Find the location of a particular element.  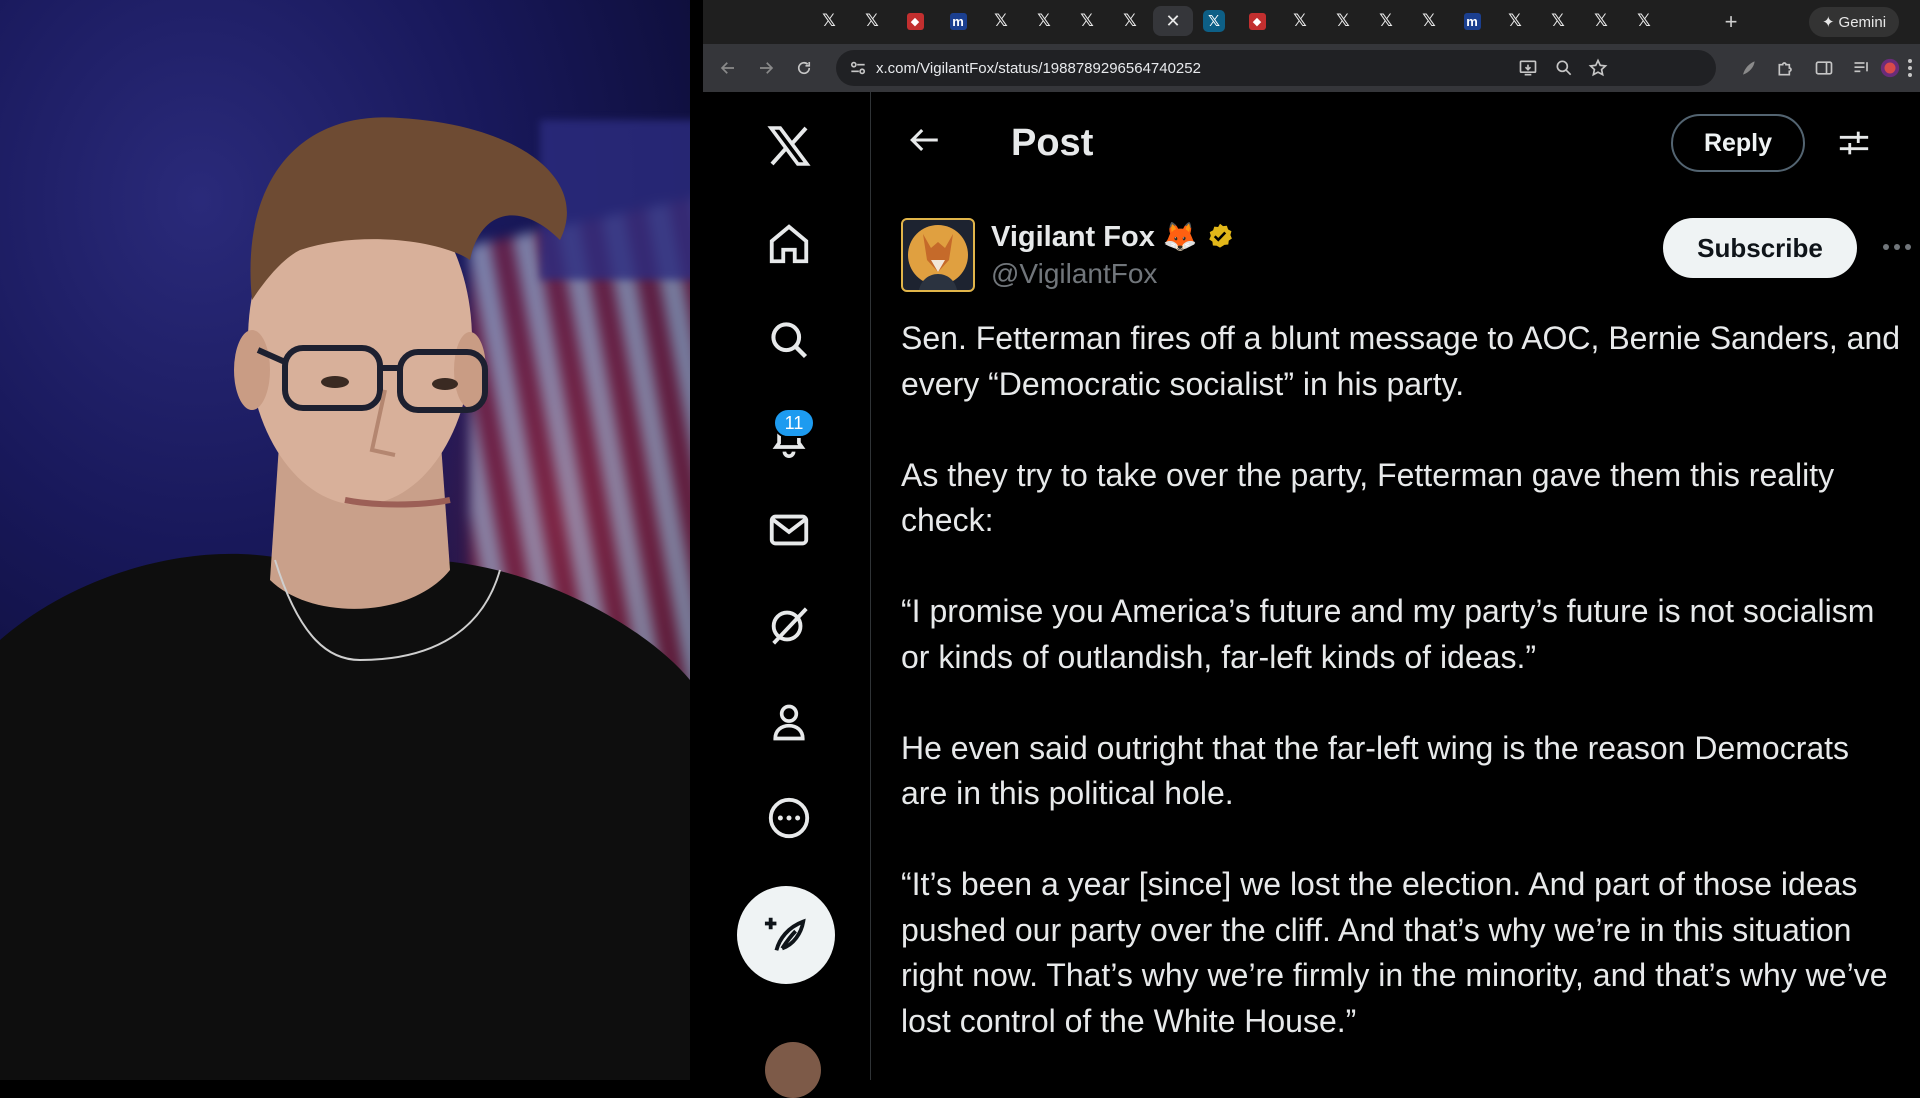

bookmark-star-icon is located at coordinates (1598, 68).